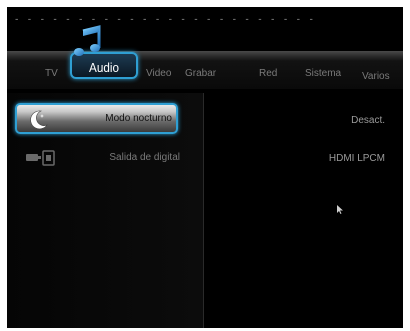 This screenshot has width=410, height=331. I want to click on tab-varios: Varios, so click(376, 76).